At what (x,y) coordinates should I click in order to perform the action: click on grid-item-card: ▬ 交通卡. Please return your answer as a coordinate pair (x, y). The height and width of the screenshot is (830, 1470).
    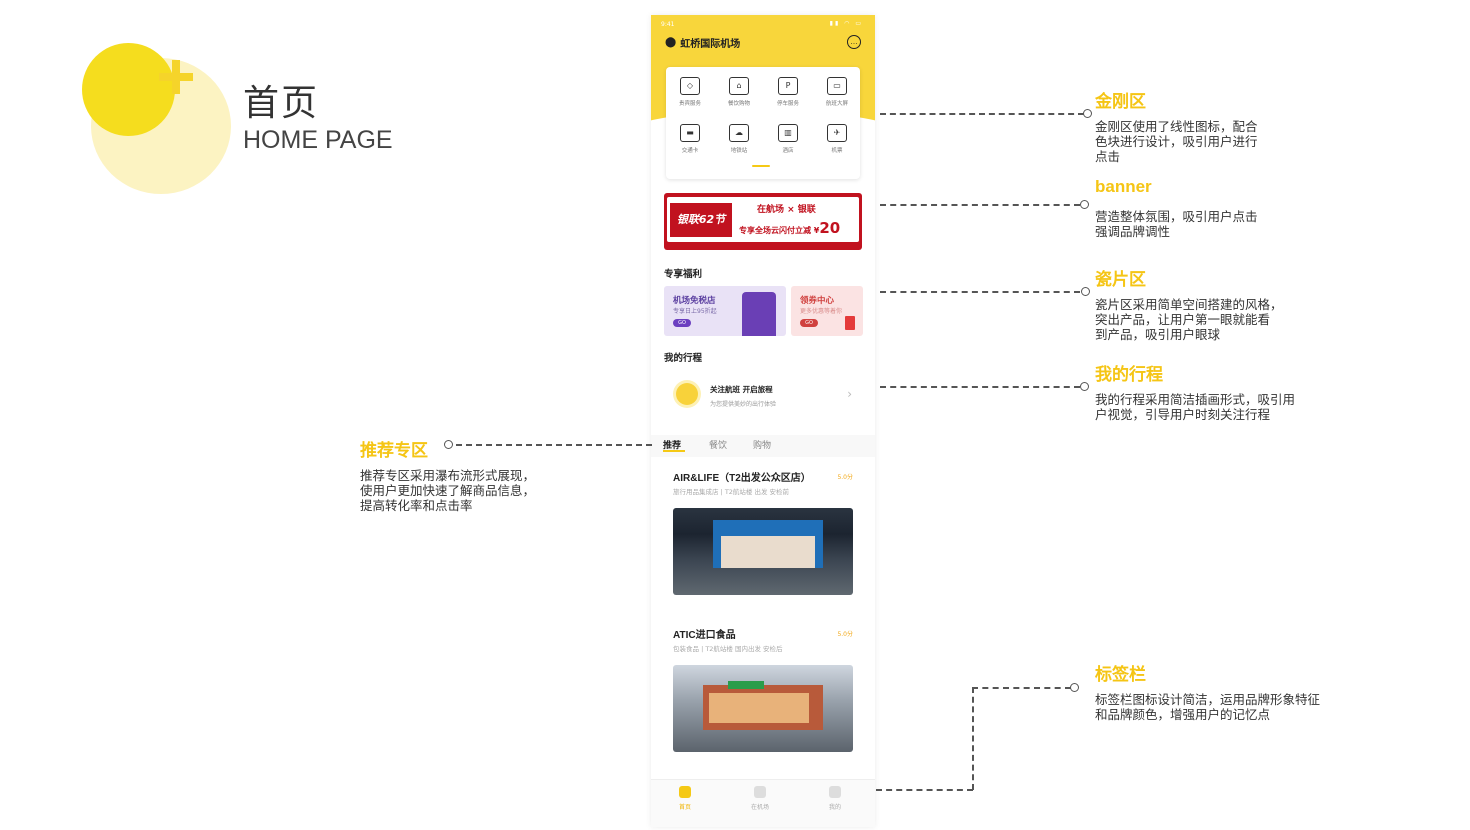
    Looking at the image, I should click on (690, 139).